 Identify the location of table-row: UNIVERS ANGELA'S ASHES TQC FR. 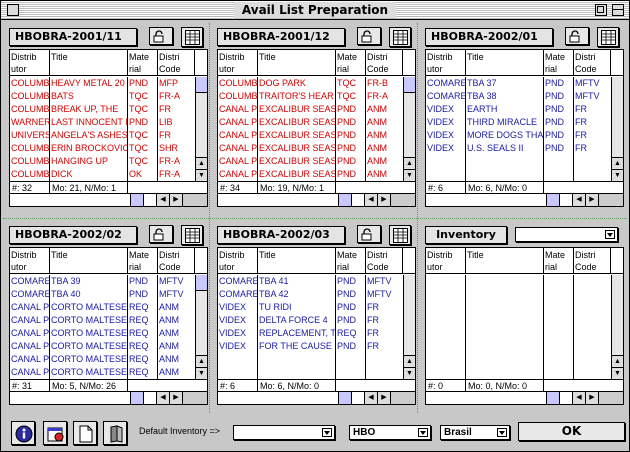
(108, 135).